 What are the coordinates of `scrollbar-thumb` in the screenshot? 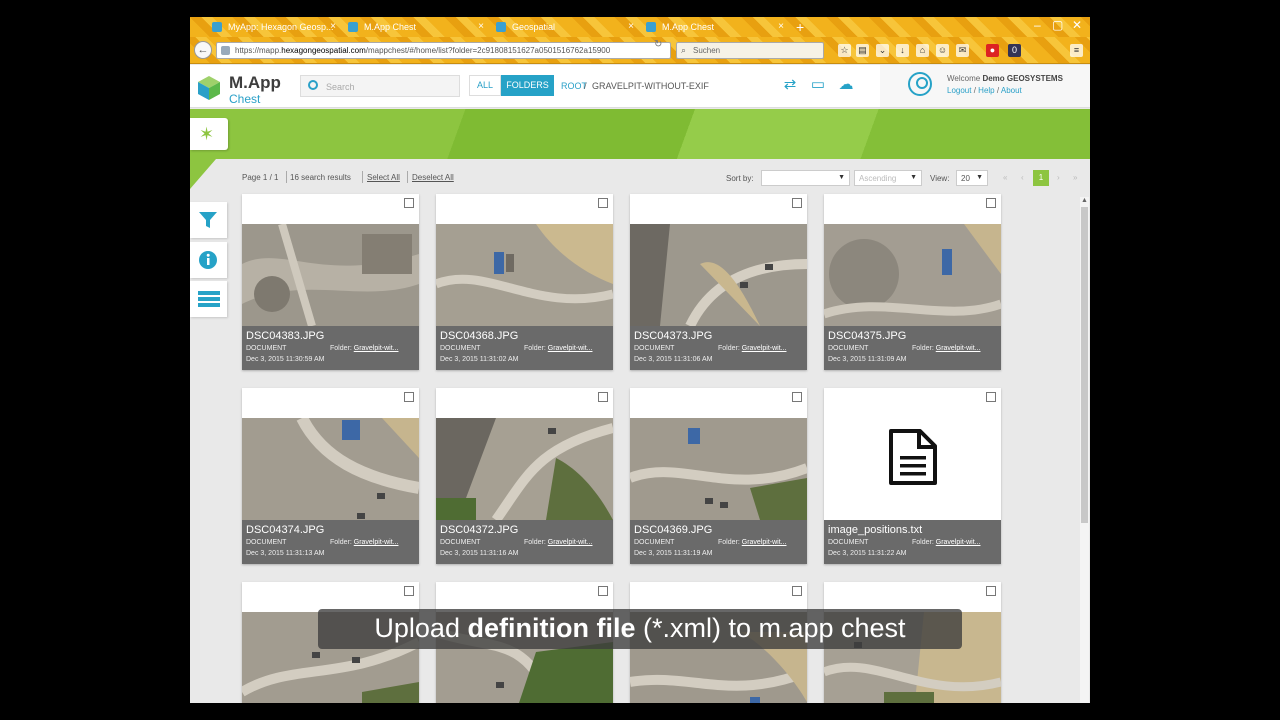 It's located at (1084, 365).